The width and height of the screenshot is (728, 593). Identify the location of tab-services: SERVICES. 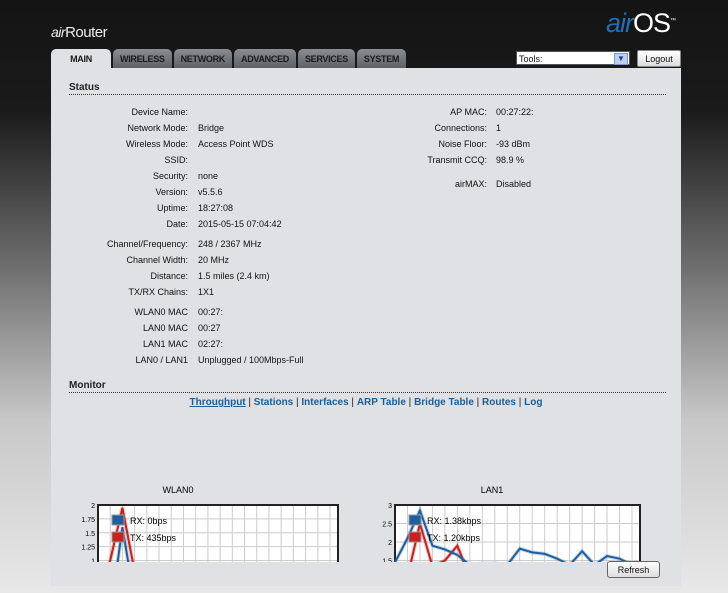
(326, 58).